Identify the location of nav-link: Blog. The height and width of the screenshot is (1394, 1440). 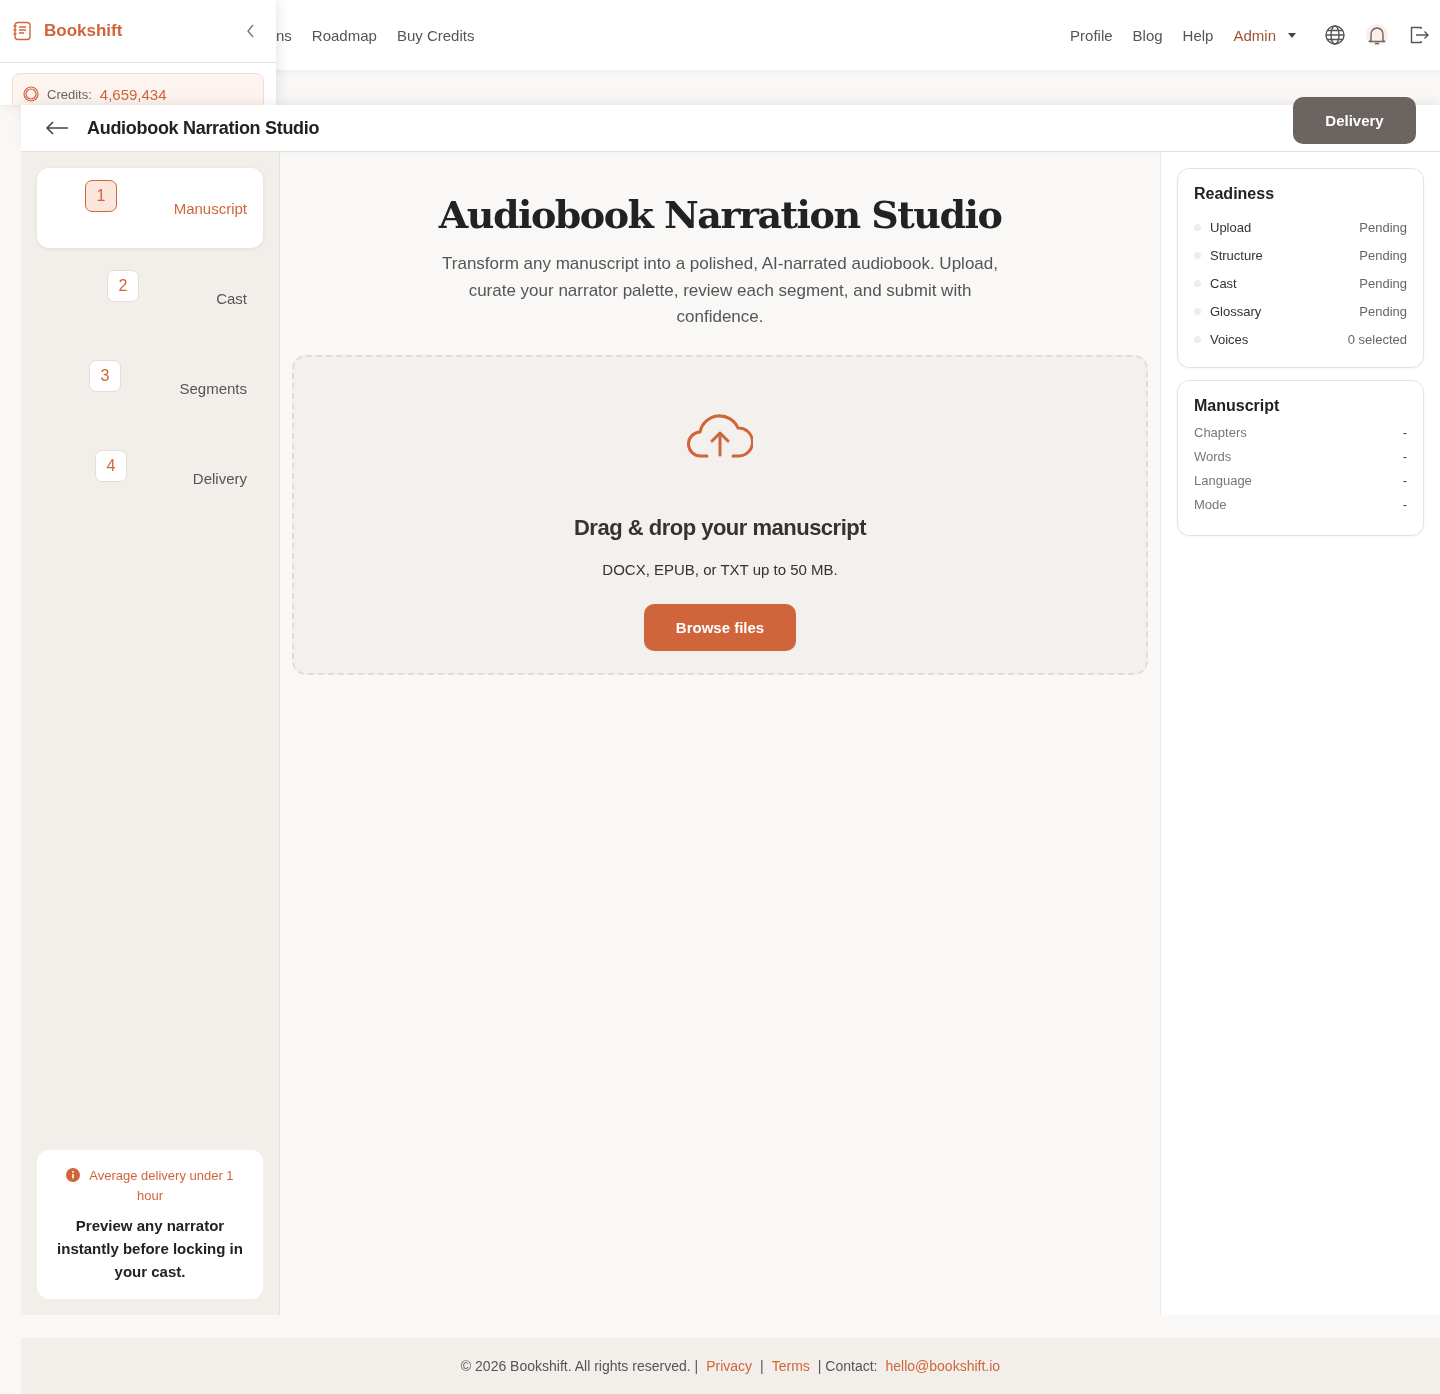
(1147, 35).